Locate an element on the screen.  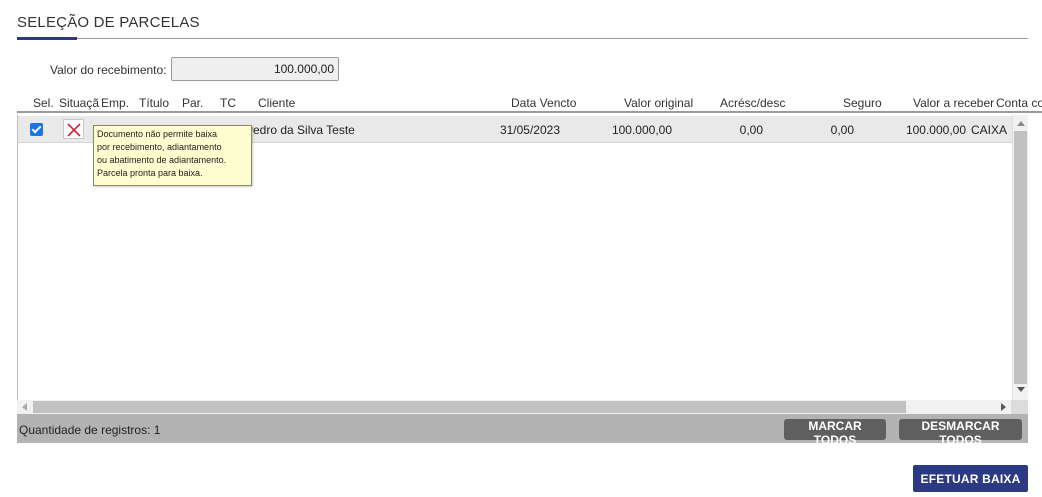
column-header-tc: TC is located at coordinates (228, 103).